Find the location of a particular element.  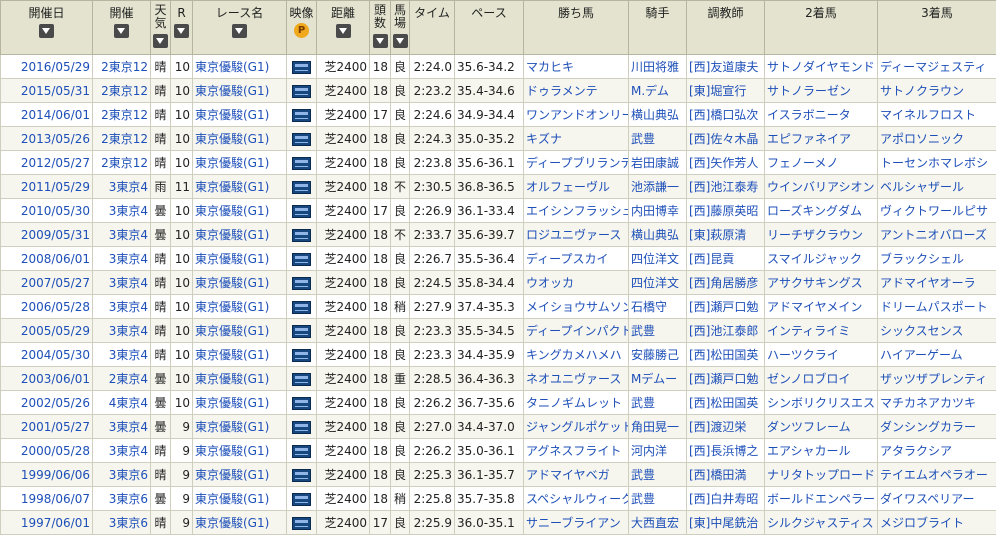

trainer-link: [西]矢作芳人 is located at coordinates (723, 163).